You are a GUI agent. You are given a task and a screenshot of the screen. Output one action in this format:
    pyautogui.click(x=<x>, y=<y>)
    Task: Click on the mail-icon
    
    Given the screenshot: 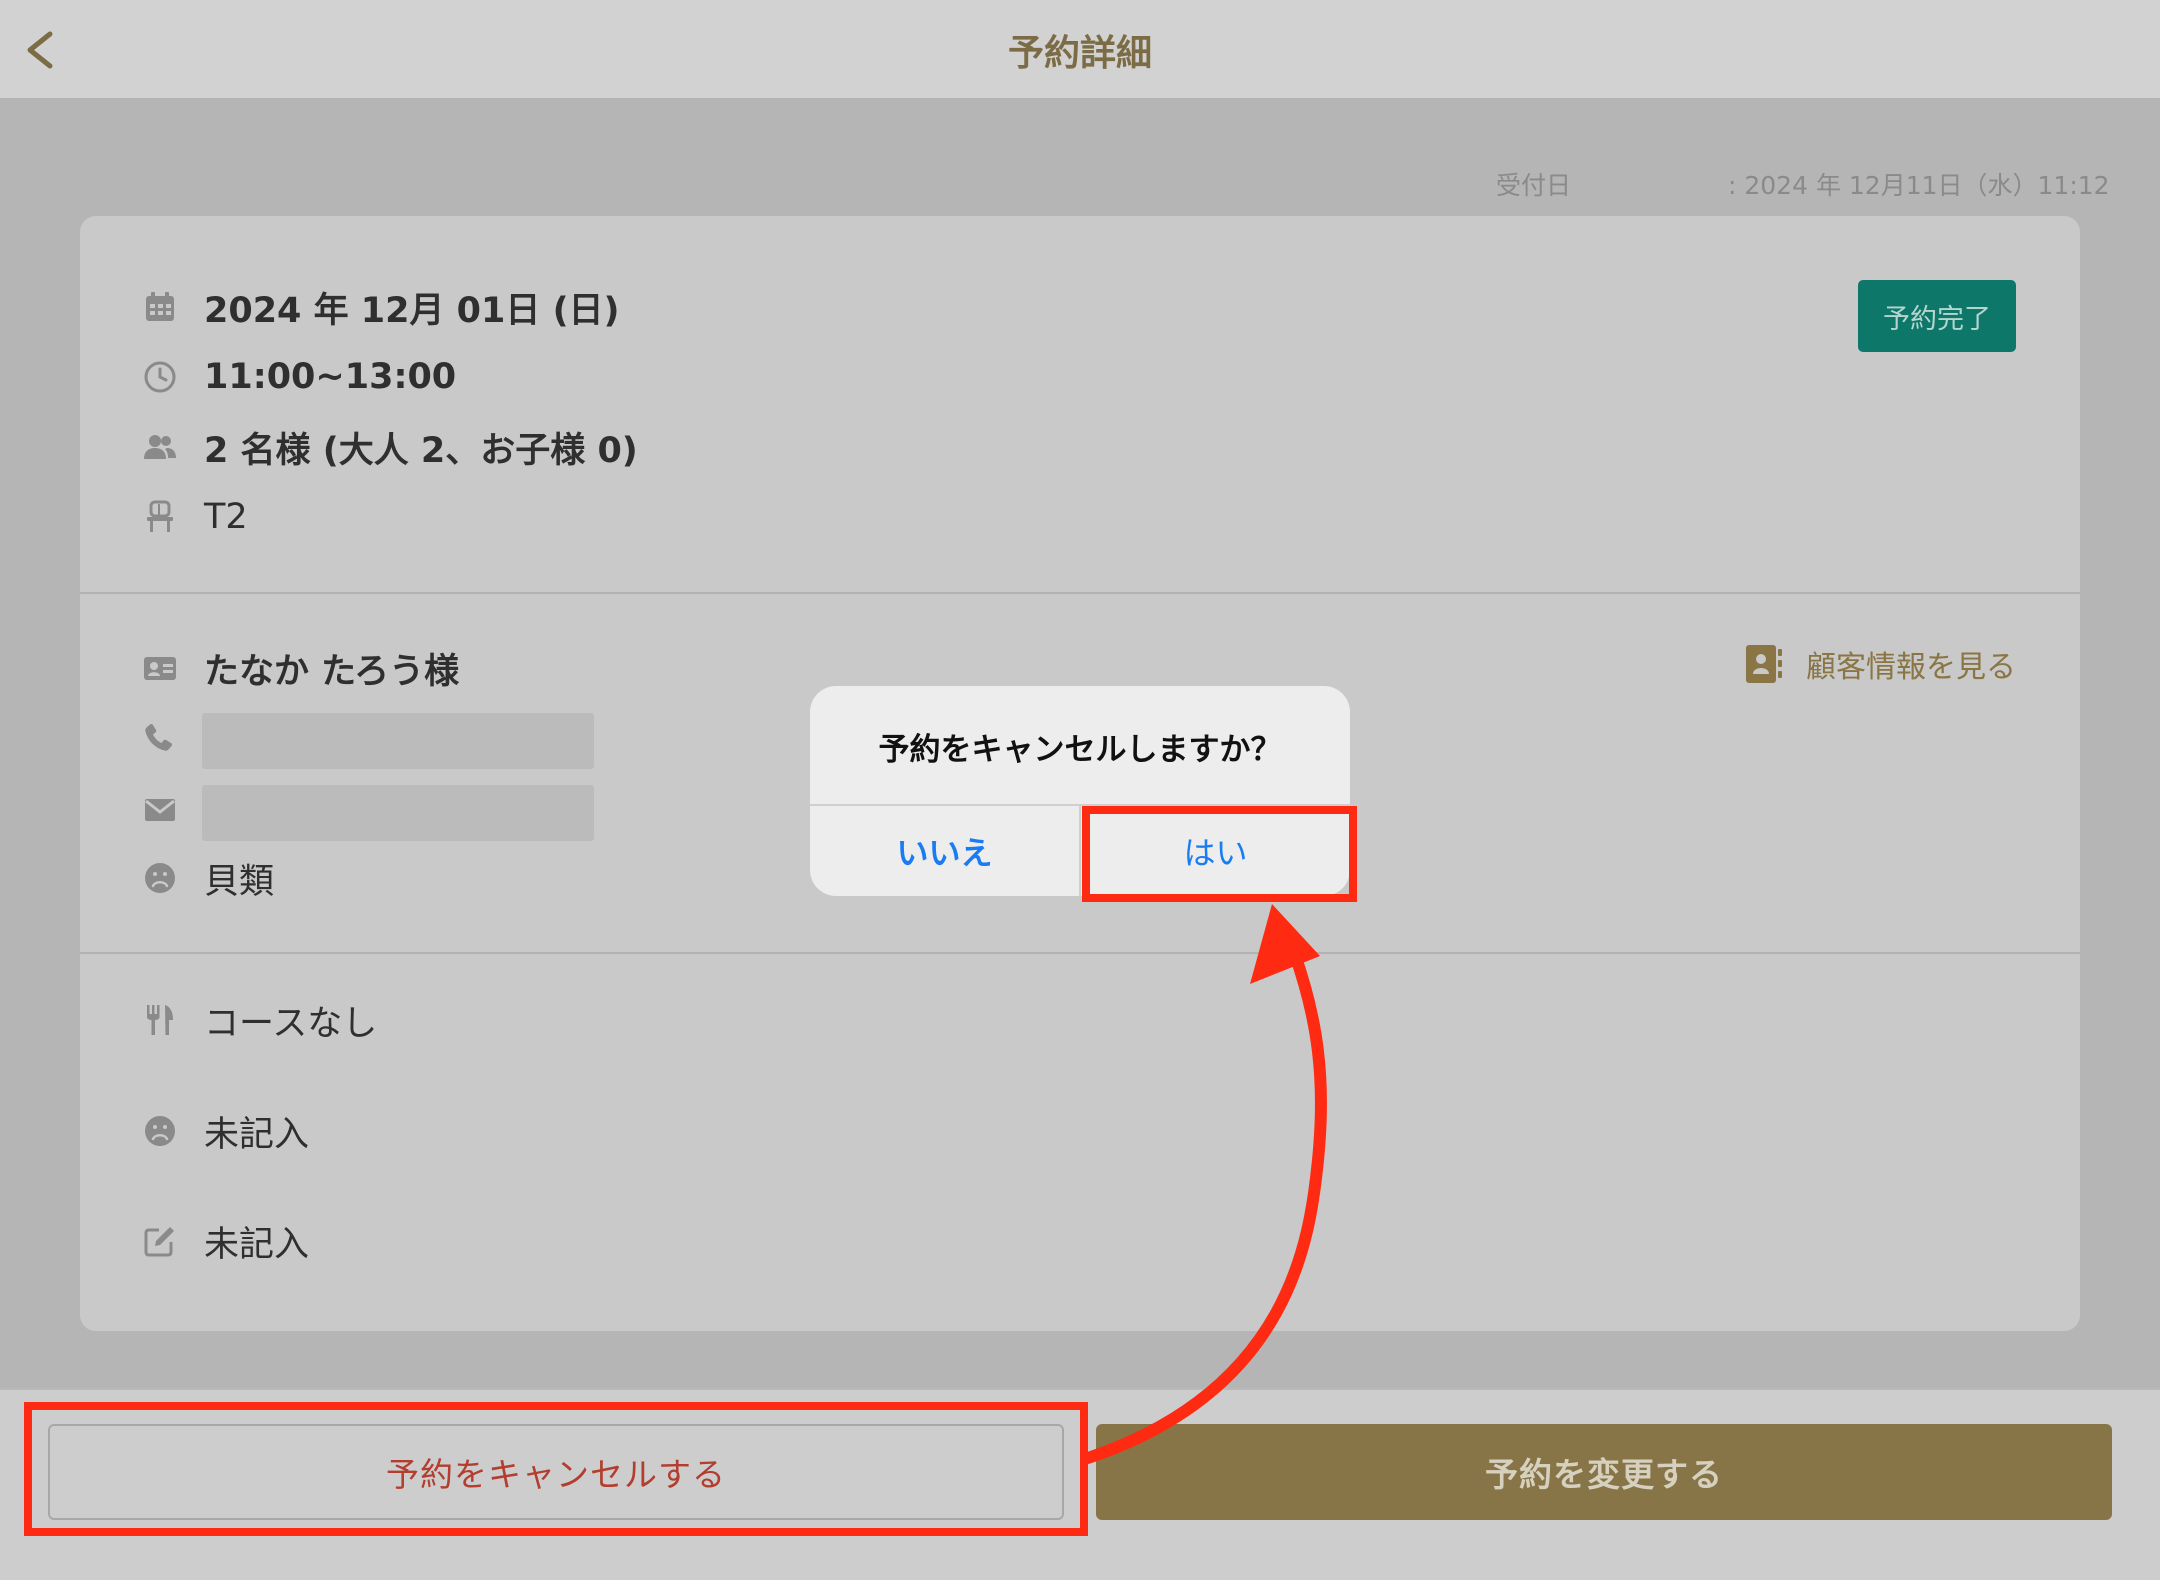 What is the action you would take?
    pyautogui.click(x=160, y=810)
    